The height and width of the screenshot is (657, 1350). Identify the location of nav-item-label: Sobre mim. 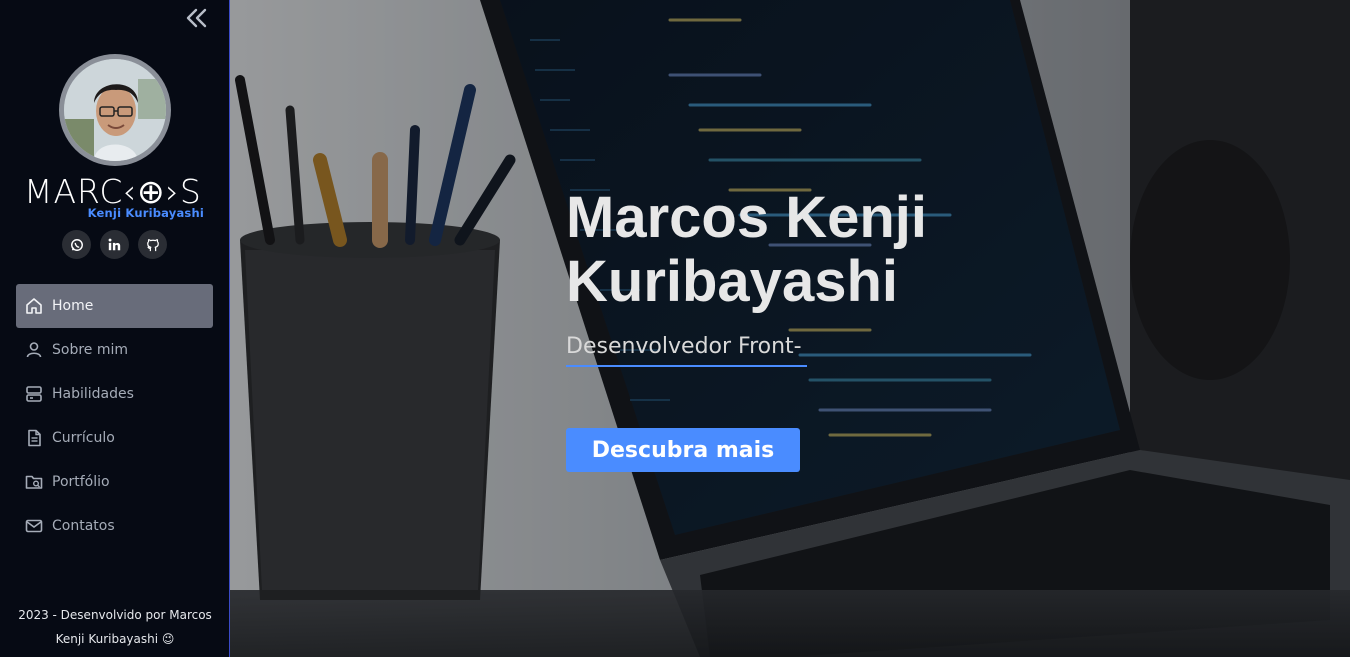
(90, 350).